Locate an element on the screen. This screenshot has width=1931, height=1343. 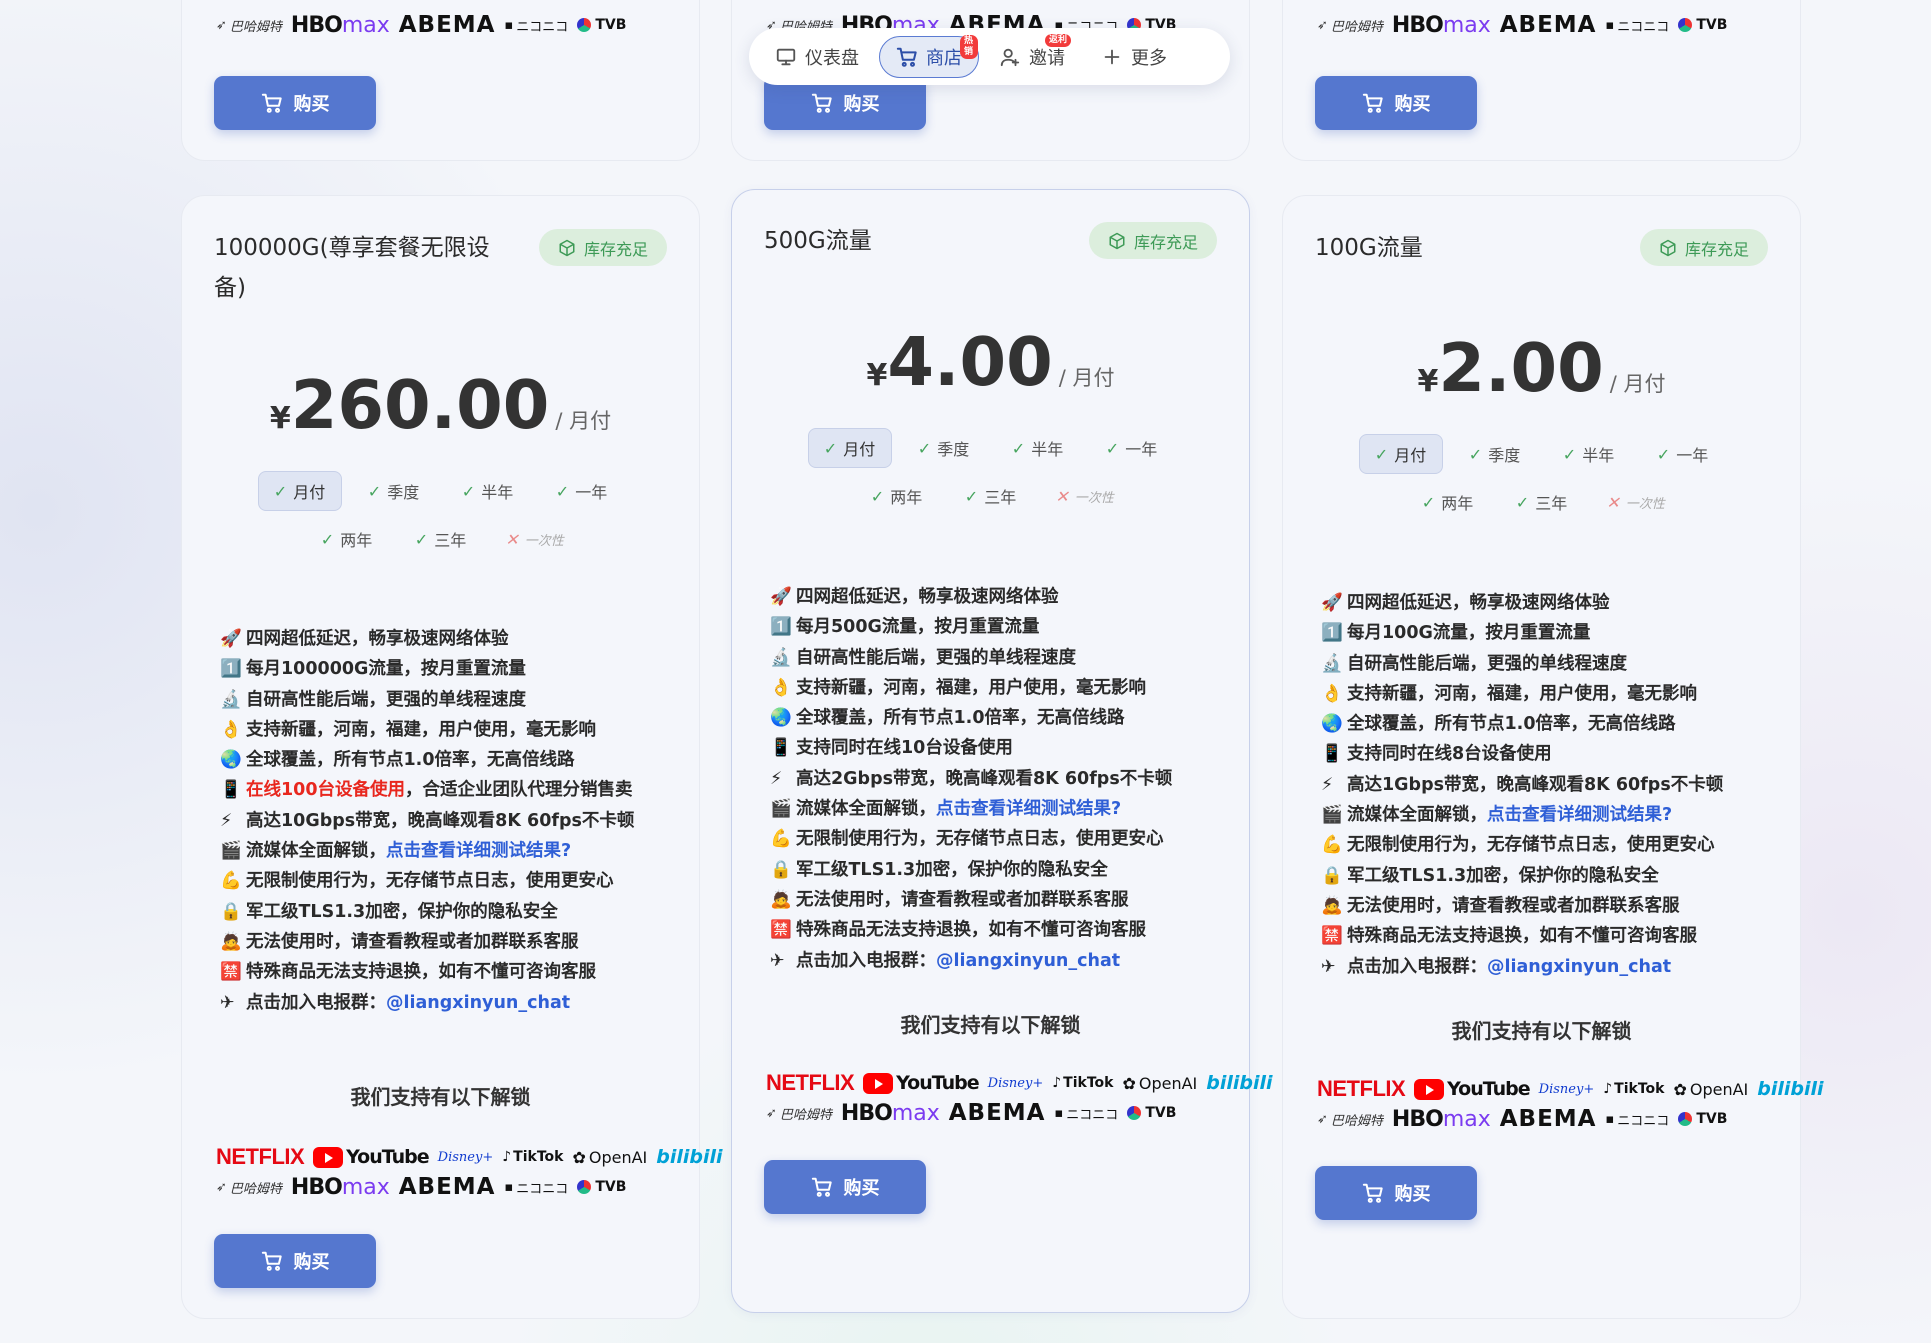
feature-item: 🎬 流媒体全面解锁，点击查看详细测试结果? is located at coordinates (1548, 815).